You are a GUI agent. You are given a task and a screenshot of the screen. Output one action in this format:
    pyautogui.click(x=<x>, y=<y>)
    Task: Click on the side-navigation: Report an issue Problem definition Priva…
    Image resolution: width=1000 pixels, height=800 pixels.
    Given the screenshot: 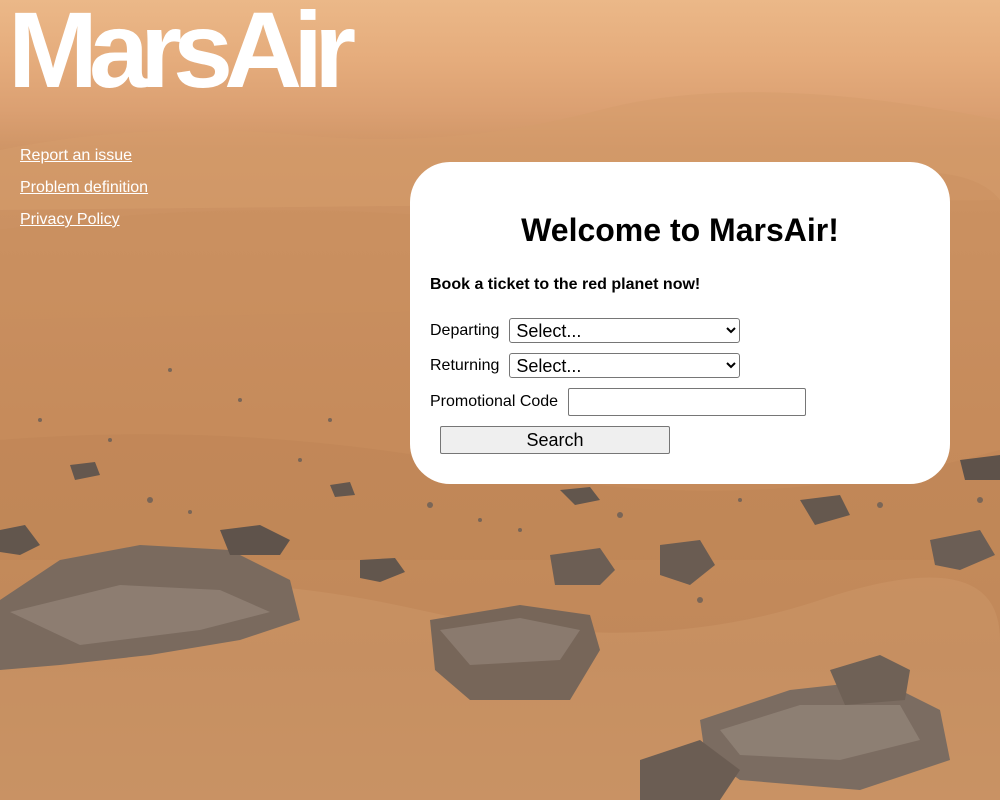 What is the action you would take?
    pyautogui.click(x=84, y=193)
    